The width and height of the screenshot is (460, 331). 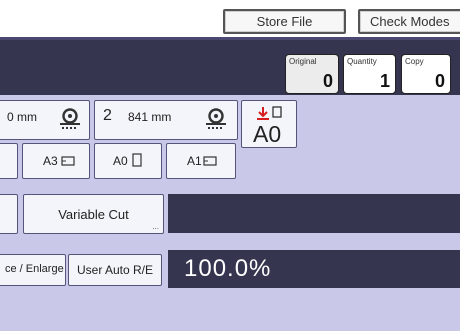 I want to click on paper-size-a3-button: A3, so click(x=56, y=161).